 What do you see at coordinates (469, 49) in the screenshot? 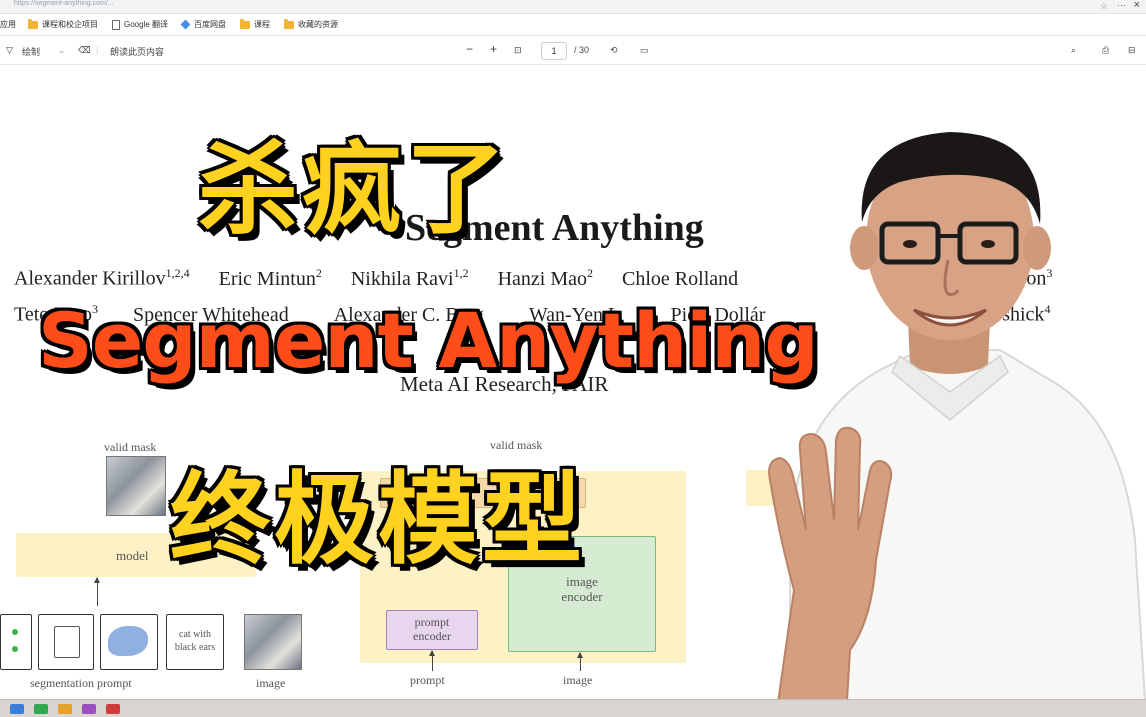
I see `zoom-out-button: −` at bounding box center [469, 49].